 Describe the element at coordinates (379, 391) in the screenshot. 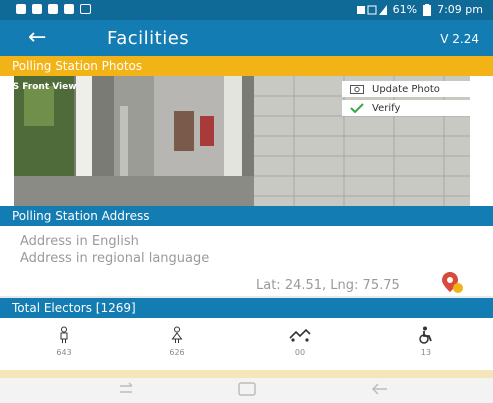

I see `back-button-icon` at that location.